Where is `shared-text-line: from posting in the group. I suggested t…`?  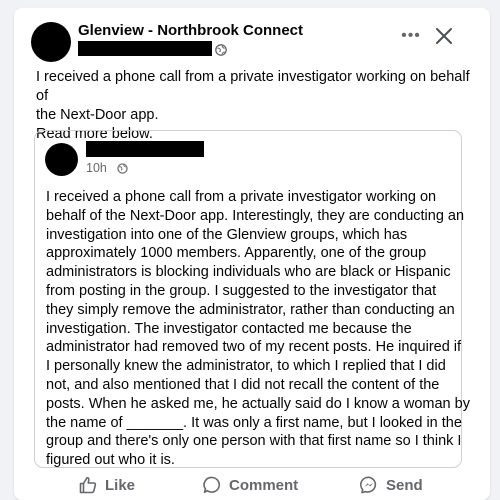 shared-text-line: from posting in the group. I suggested t… is located at coordinates (241, 290).